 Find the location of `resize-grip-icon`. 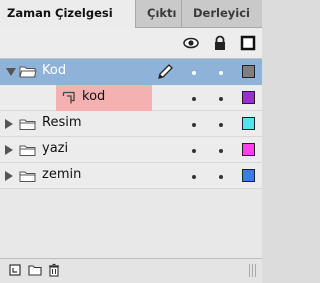

resize-grip-icon is located at coordinates (252, 270).